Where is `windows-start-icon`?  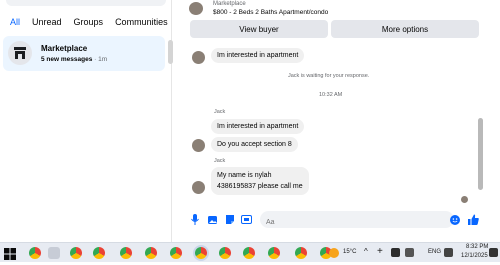 windows-start-icon is located at coordinates (10, 253).